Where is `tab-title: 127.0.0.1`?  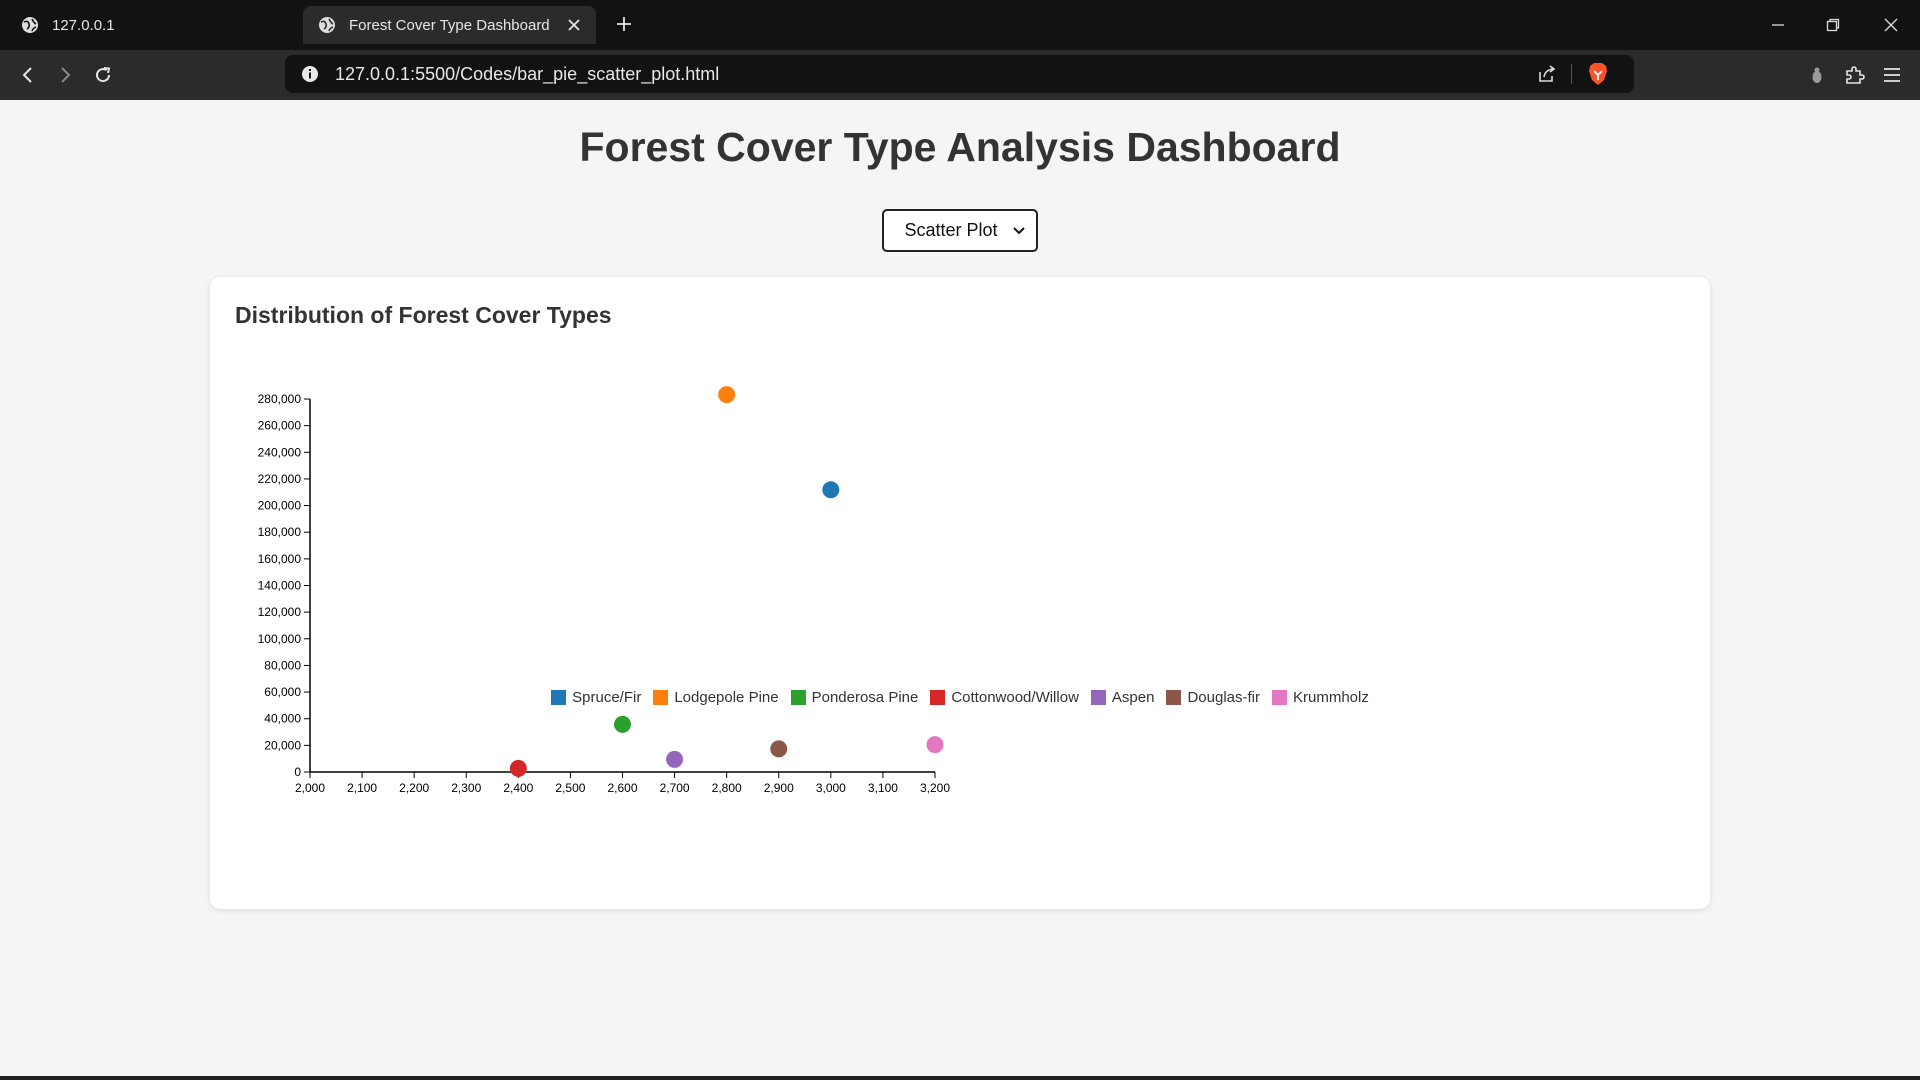
tab-title: 127.0.0.1 is located at coordinates (83, 25).